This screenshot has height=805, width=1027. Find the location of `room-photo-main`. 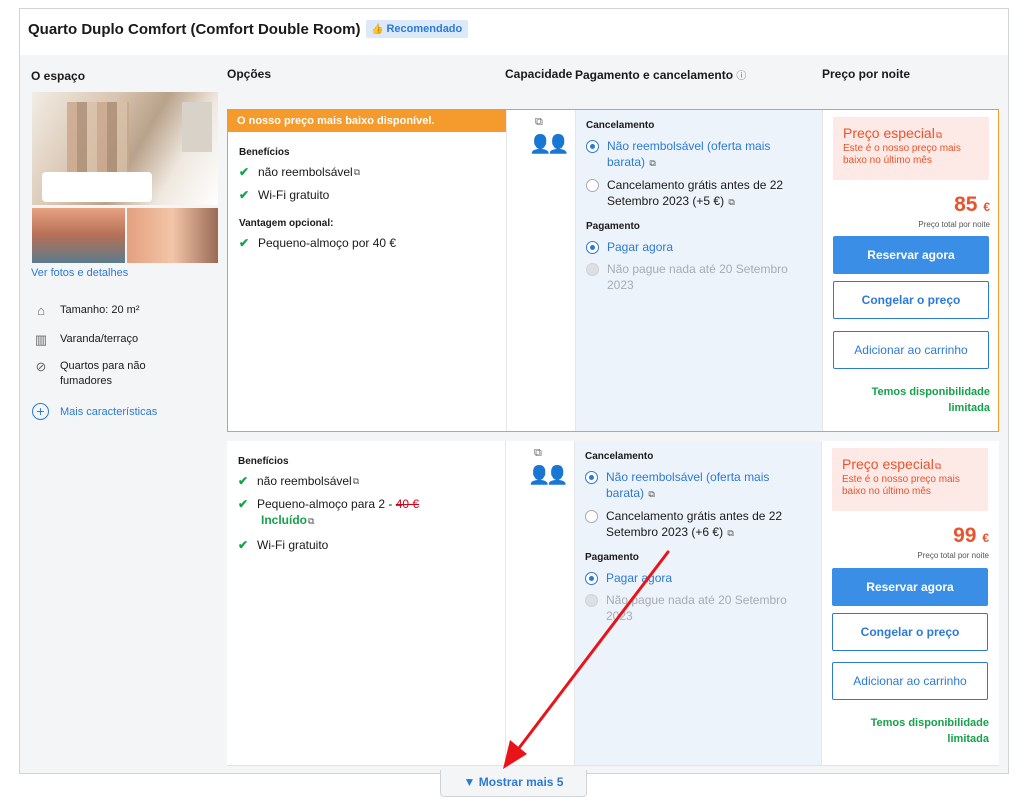

room-photo-main is located at coordinates (125, 148).